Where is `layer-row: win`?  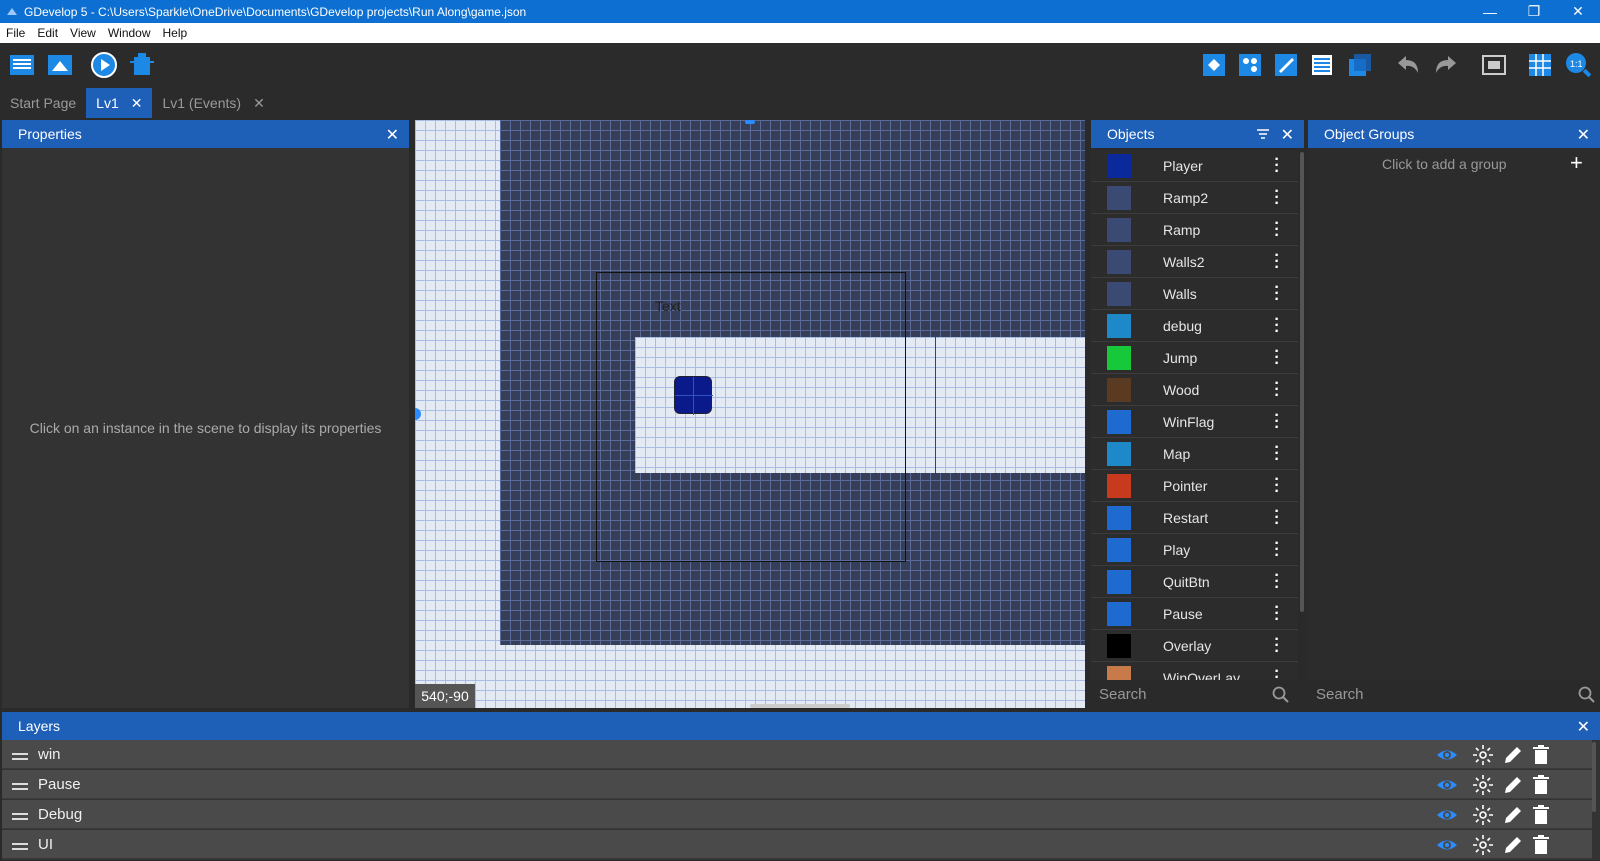
layer-row: win is located at coordinates (797, 754).